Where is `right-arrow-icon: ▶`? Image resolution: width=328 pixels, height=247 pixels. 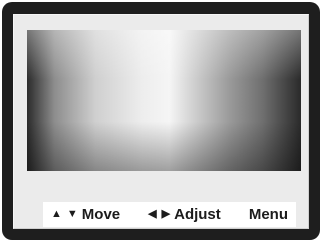 right-arrow-icon: ▶ is located at coordinates (166, 214).